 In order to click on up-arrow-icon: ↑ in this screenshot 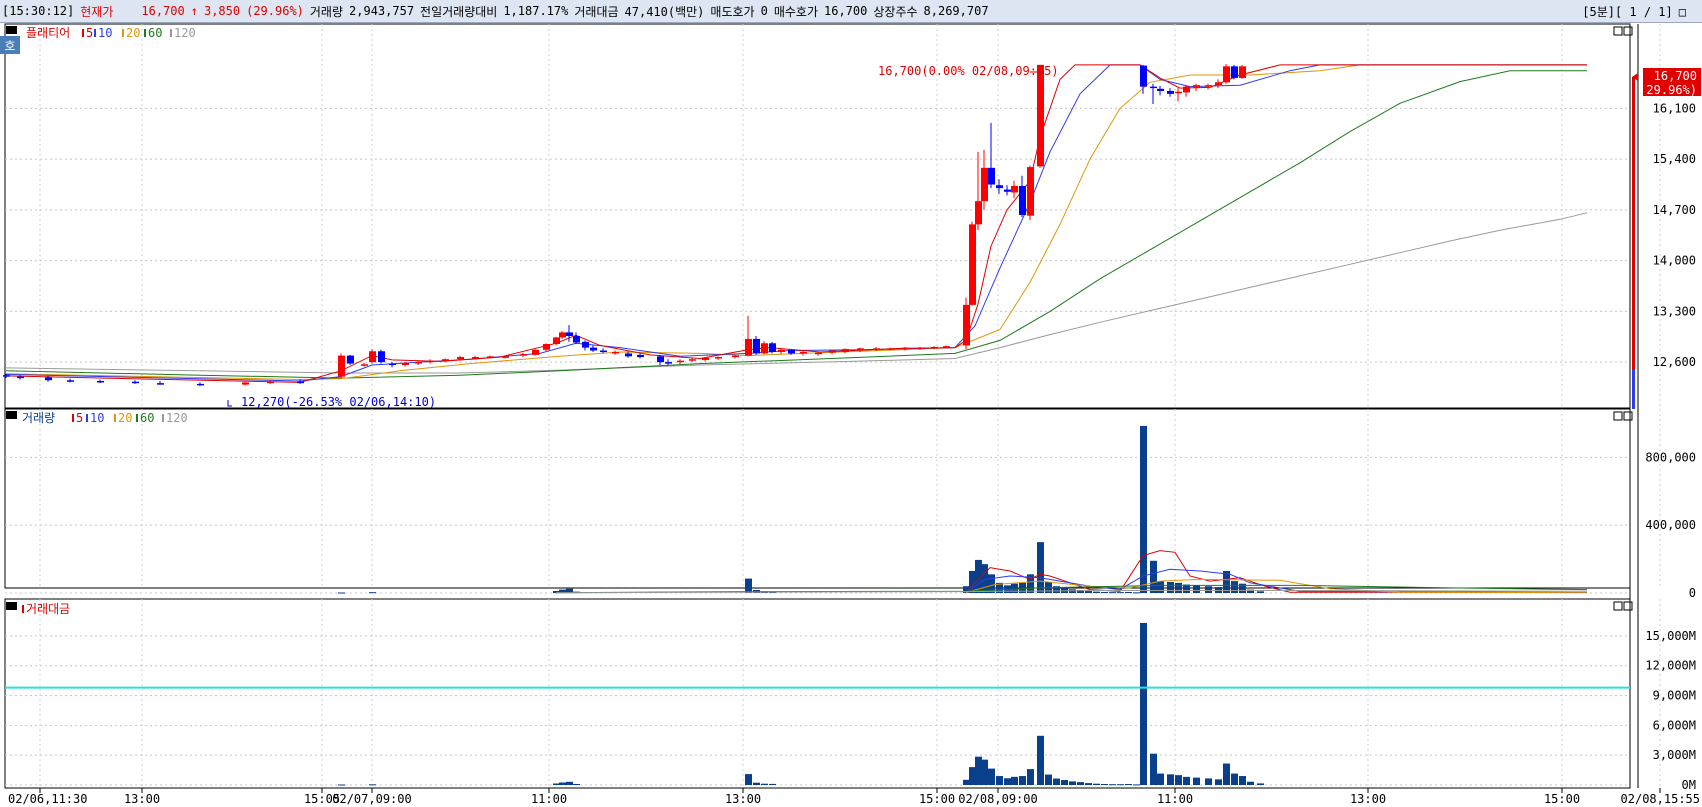, I will do `click(194, 11)`.